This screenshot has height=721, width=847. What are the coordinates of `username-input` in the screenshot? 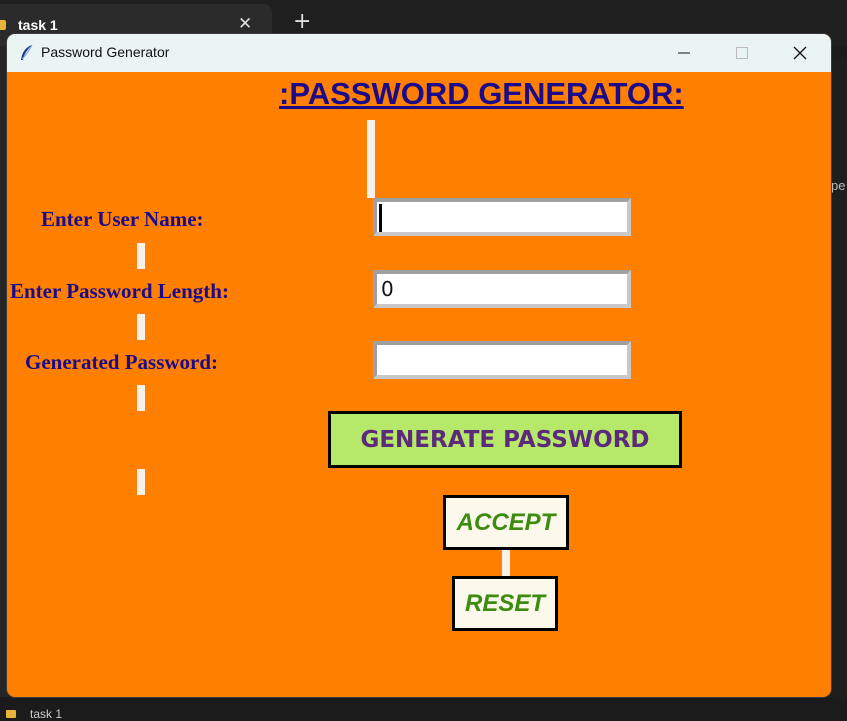 It's located at (502, 217).